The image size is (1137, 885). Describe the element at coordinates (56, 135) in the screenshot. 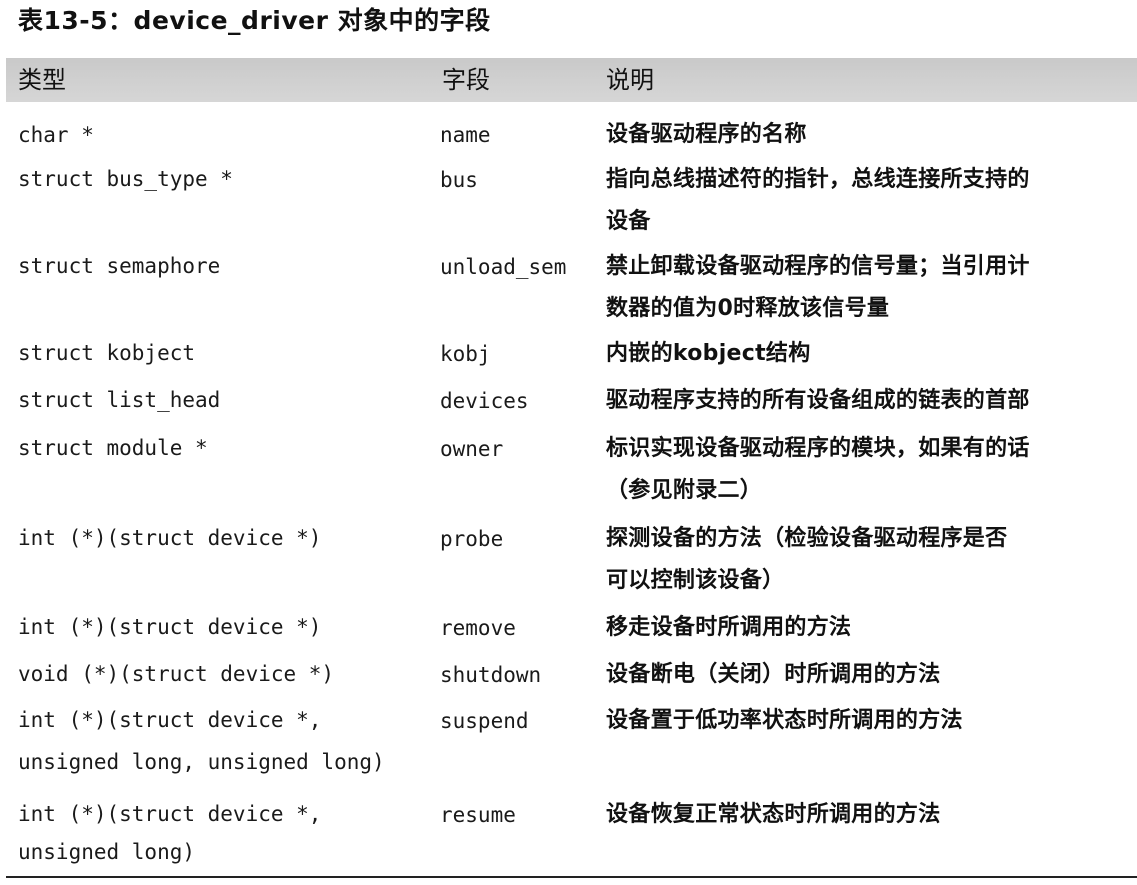

I see `cell-type-line: char *` at that location.